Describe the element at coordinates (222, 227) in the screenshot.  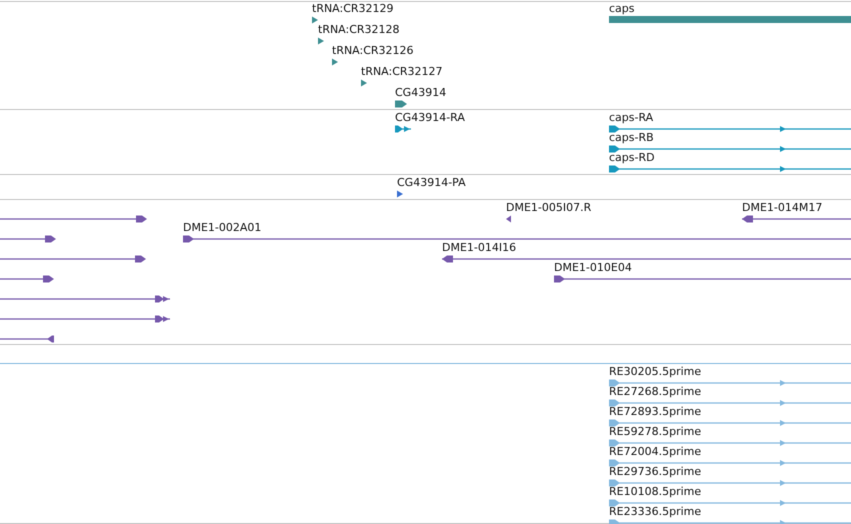
I see `feature-label: DME1-002A01` at that location.